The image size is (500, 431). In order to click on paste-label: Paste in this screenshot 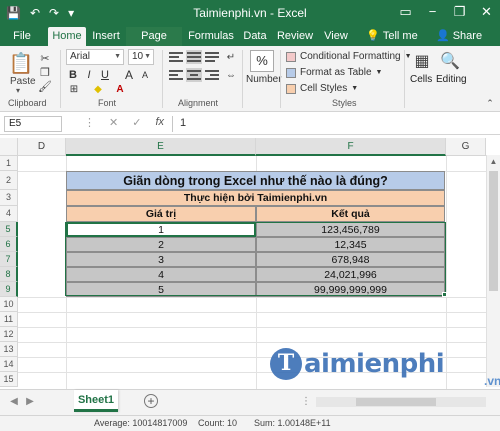, I will do `click(23, 81)`.